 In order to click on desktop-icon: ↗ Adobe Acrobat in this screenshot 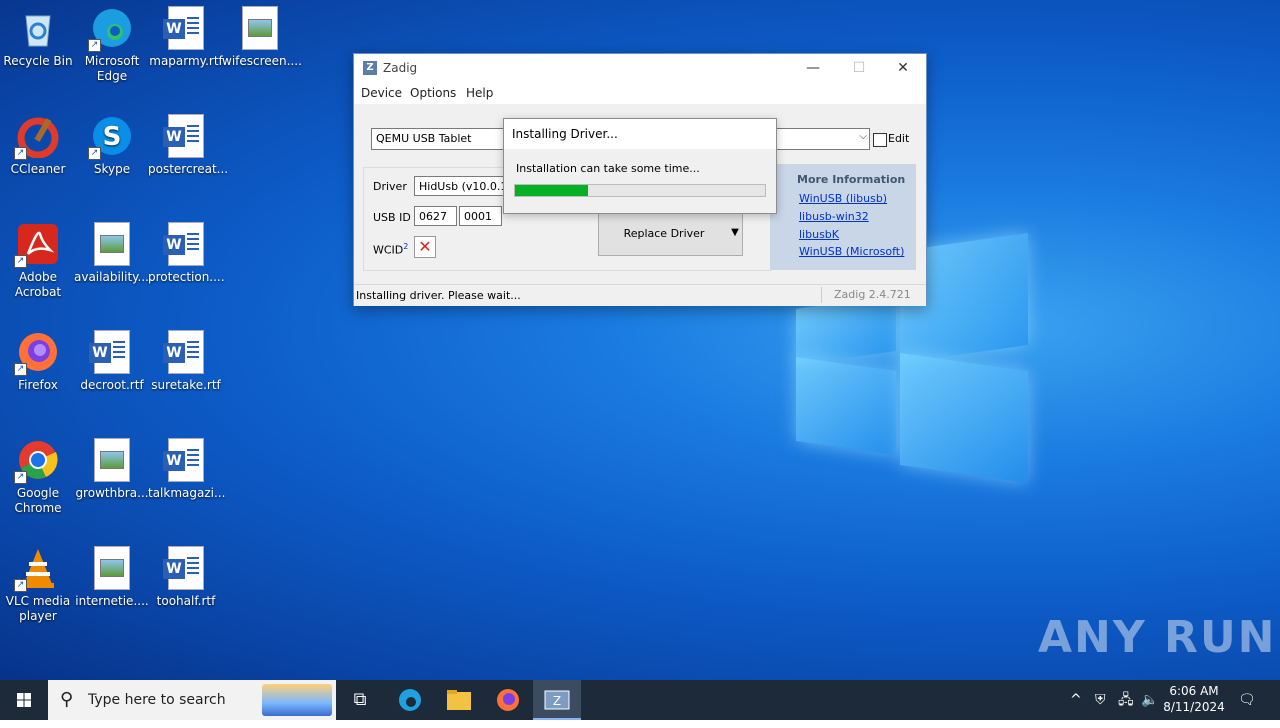, I will do `click(38, 261)`.